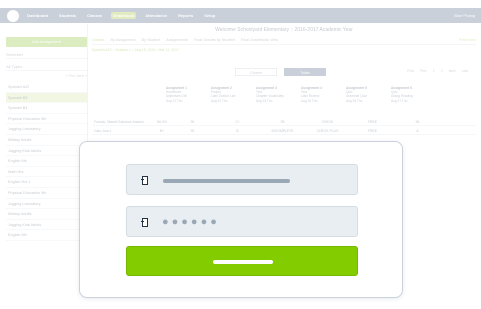  What do you see at coordinates (162, 121) in the screenshot?
I see `student-average: 86.0%` at bounding box center [162, 121].